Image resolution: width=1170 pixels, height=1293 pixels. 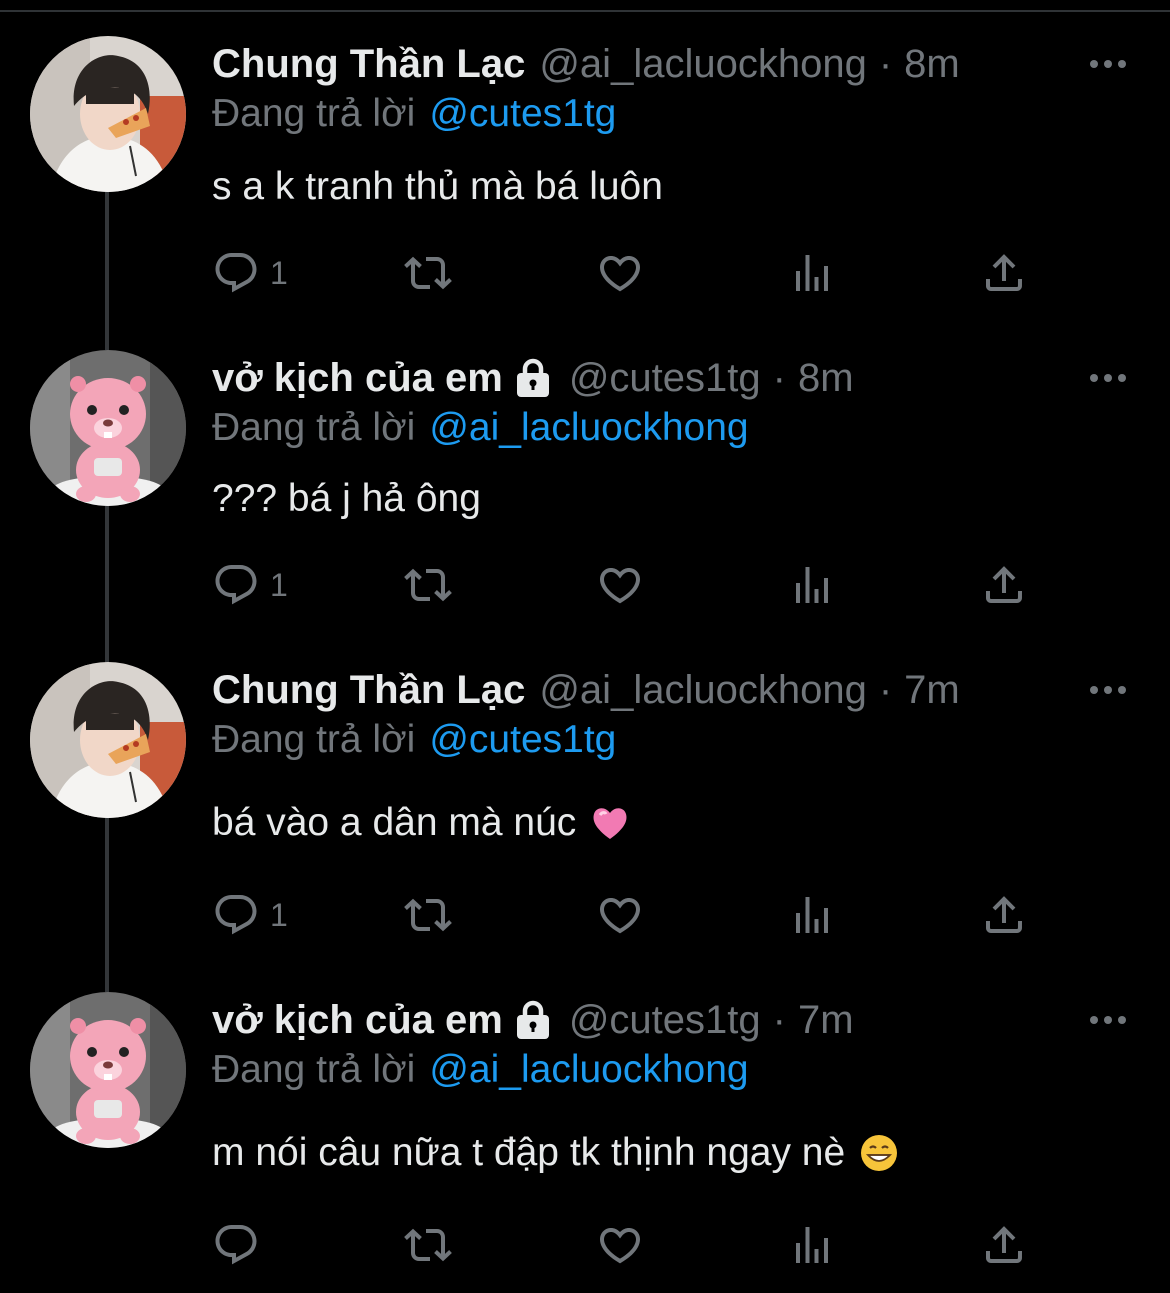 What do you see at coordinates (394, 822) in the screenshot?
I see `tweet-text-content: bá vào a dân mà núc` at bounding box center [394, 822].